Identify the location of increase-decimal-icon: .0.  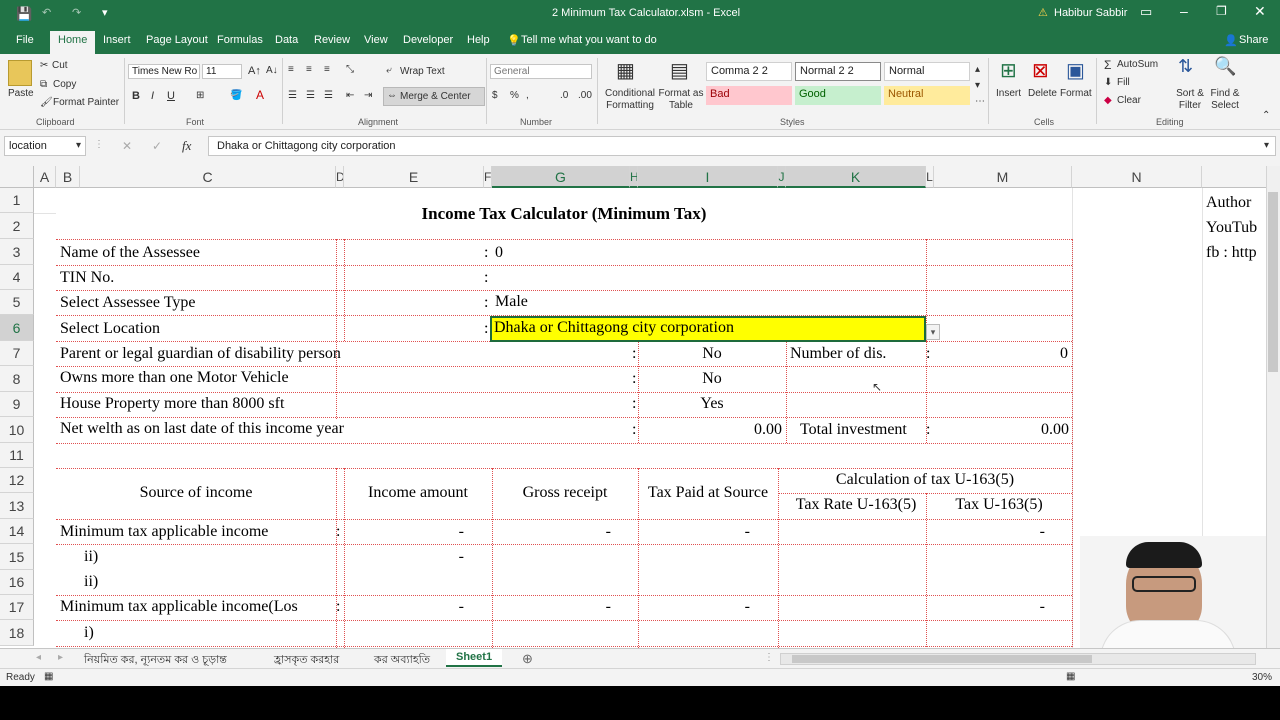
(564, 95).